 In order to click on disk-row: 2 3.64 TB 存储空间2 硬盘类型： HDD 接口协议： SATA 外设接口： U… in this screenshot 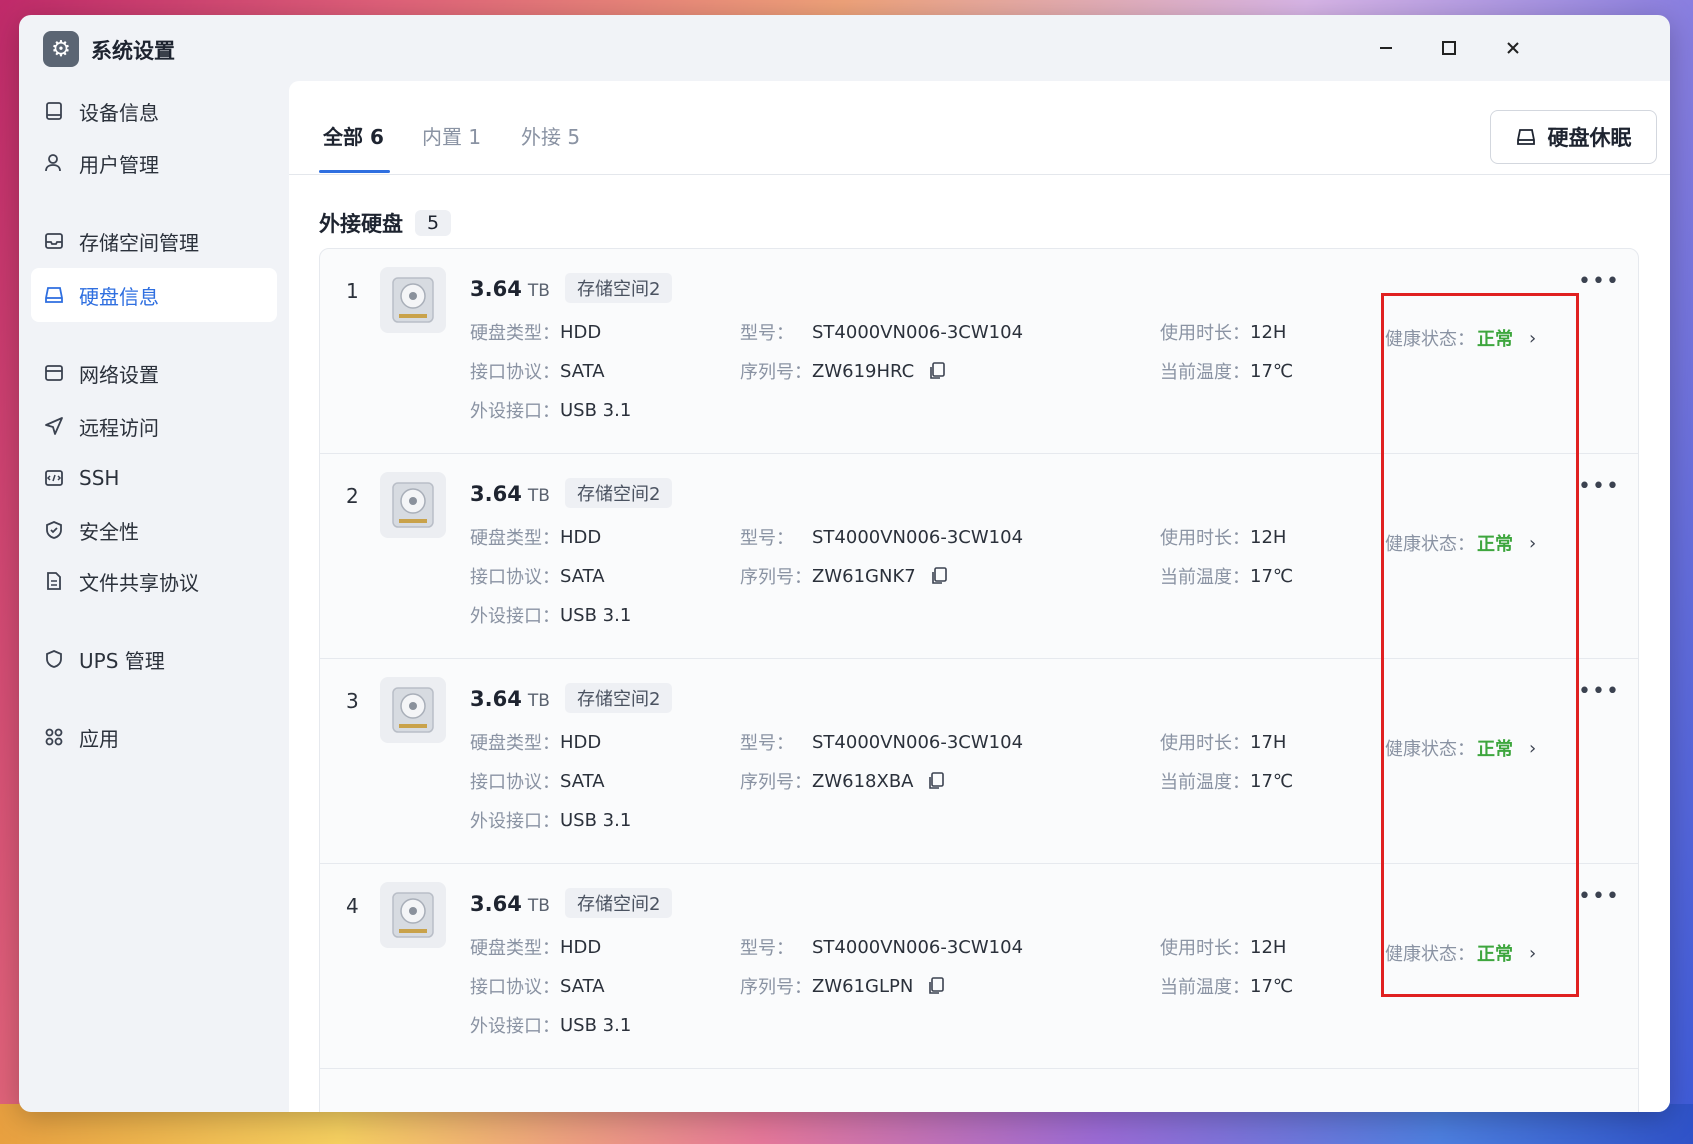, I will do `click(979, 556)`.